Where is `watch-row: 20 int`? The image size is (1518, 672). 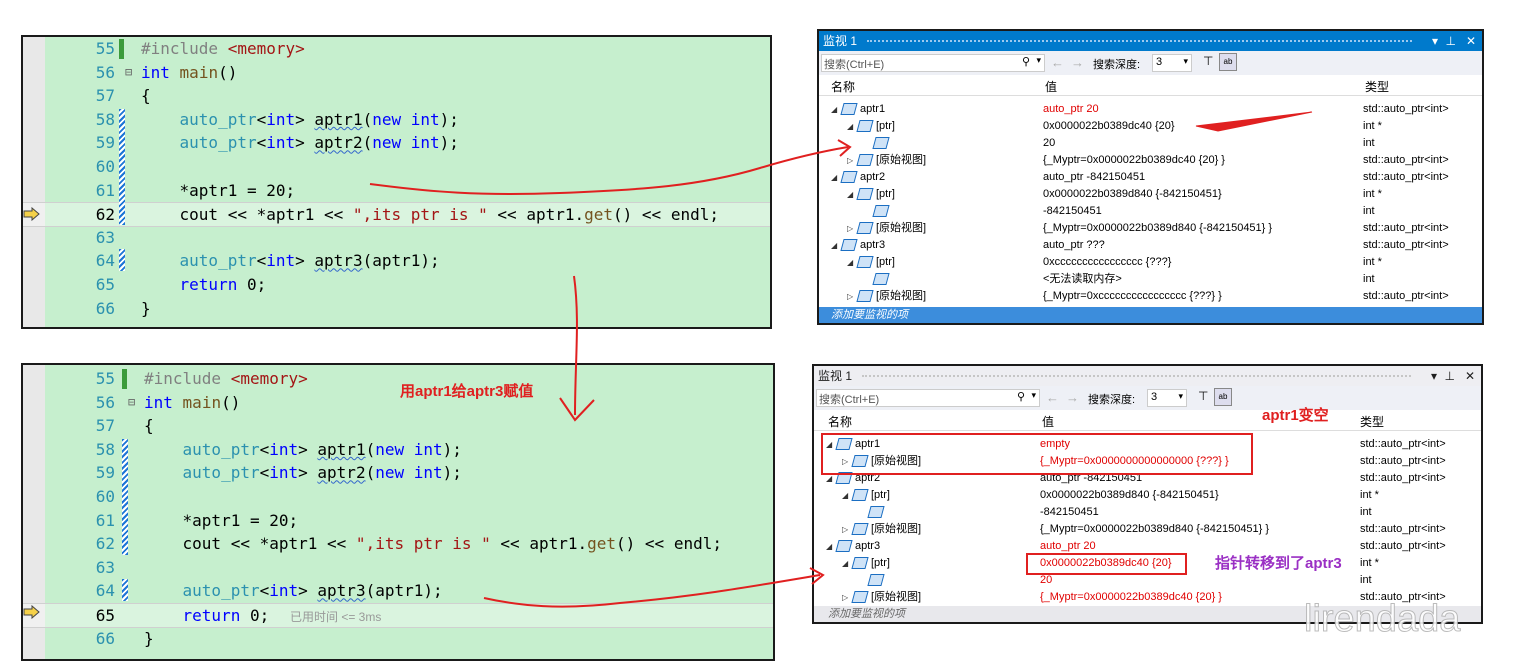
watch-row: 20 int is located at coordinates (1150, 143).